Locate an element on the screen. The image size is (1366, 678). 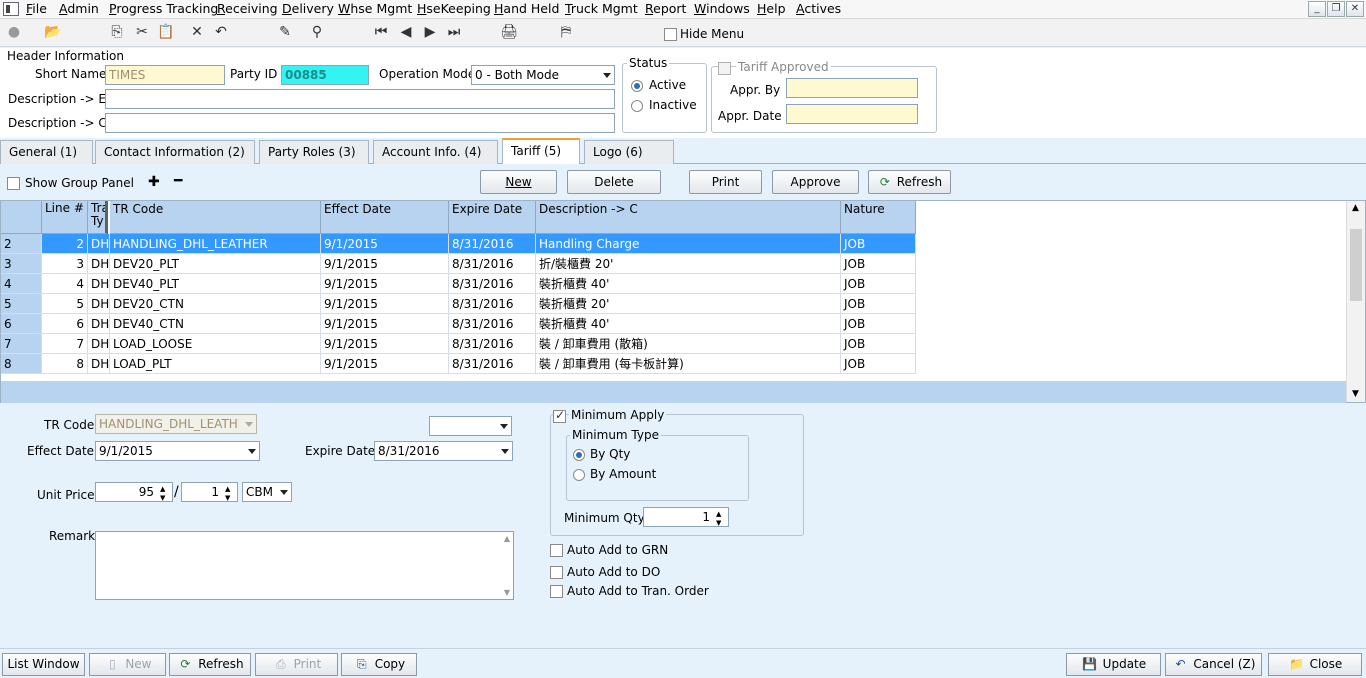
tab-contact-information: Contact Information (2) is located at coordinates (175, 152).